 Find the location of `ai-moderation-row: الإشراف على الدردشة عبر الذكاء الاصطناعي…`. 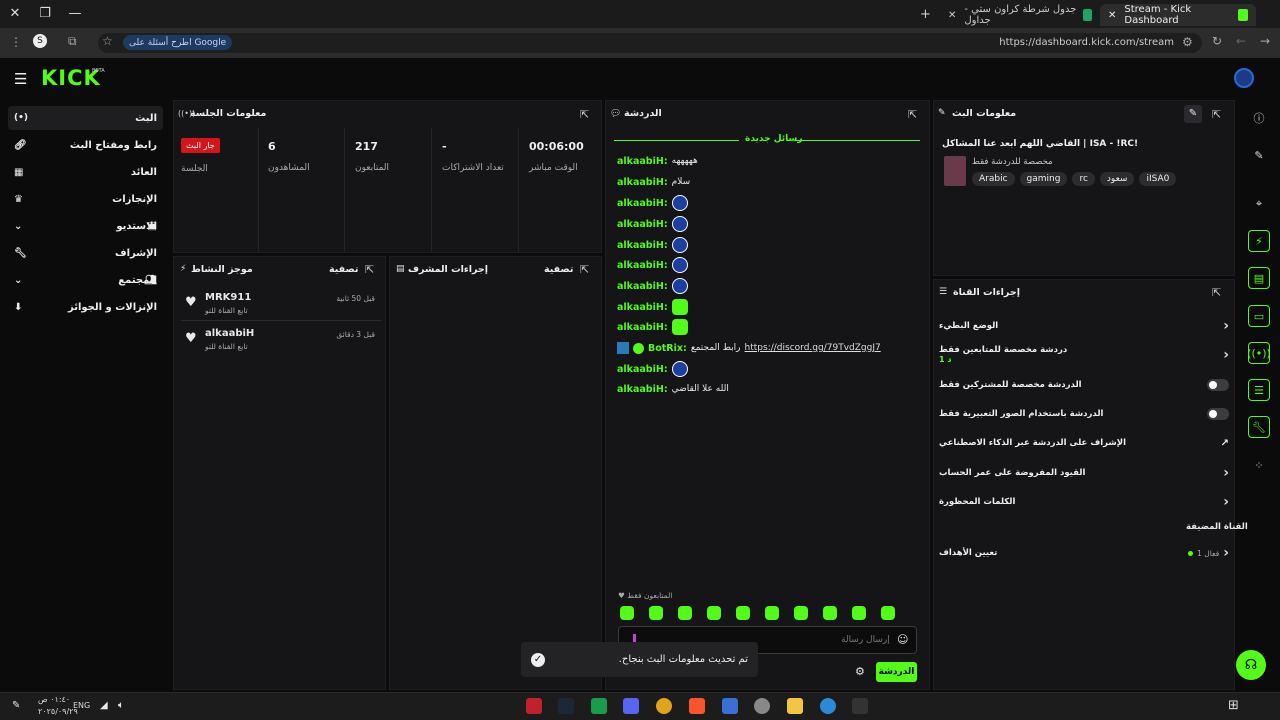

ai-moderation-row: الإشراف على الدردشة عبر الذكاء الاصطناعي… is located at coordinates (1084, 443).